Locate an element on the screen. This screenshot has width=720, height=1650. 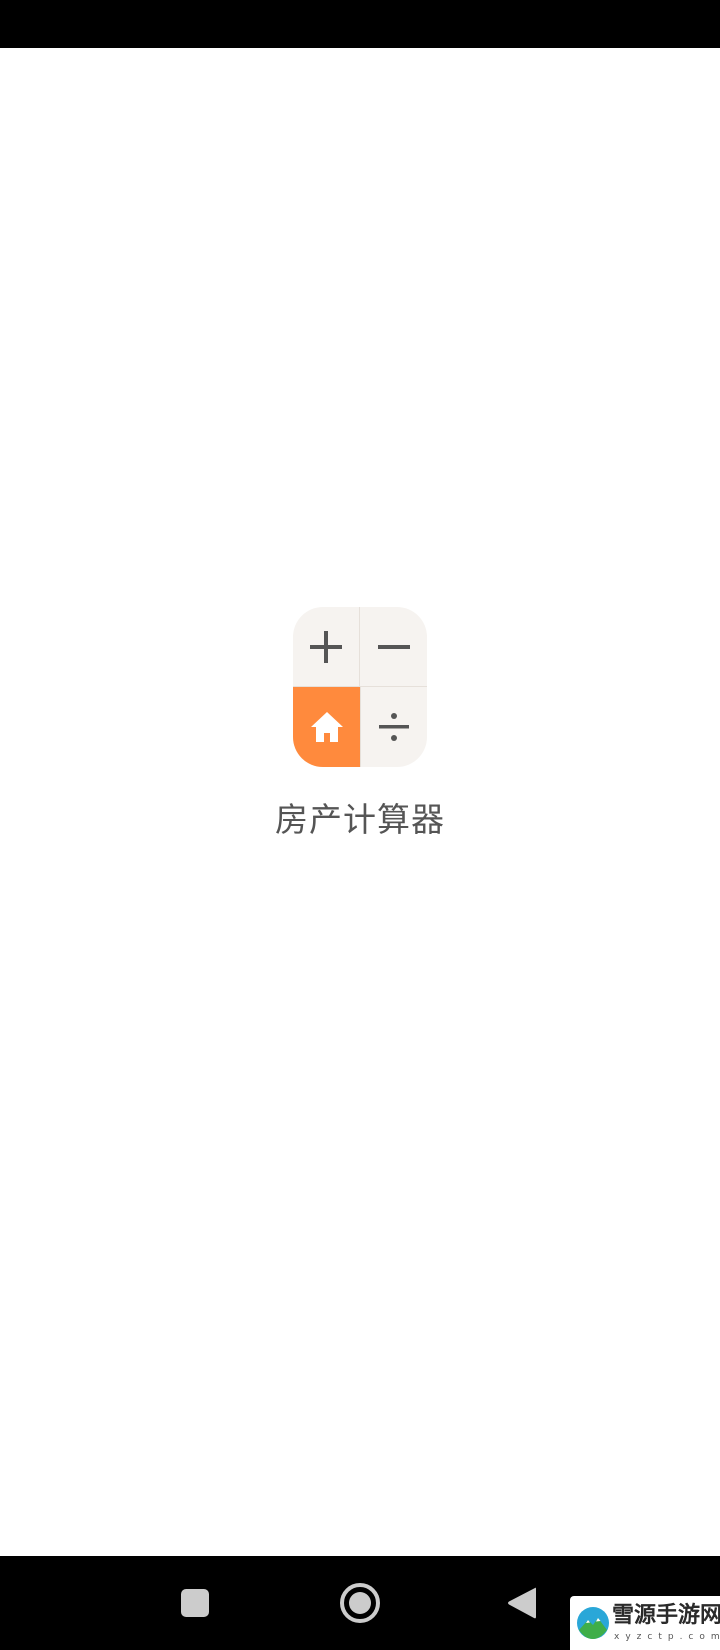
house-icon is located at coordinates (326, 727).